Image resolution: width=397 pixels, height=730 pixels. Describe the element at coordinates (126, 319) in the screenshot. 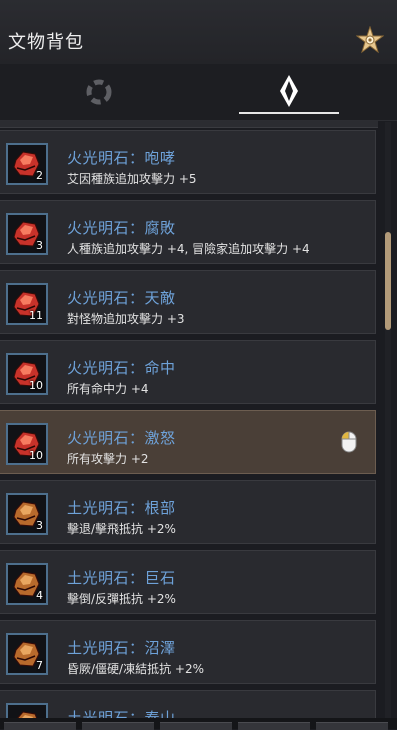

I see `artifact-effect: 對怪物追加攻擊力 +3` at that location.